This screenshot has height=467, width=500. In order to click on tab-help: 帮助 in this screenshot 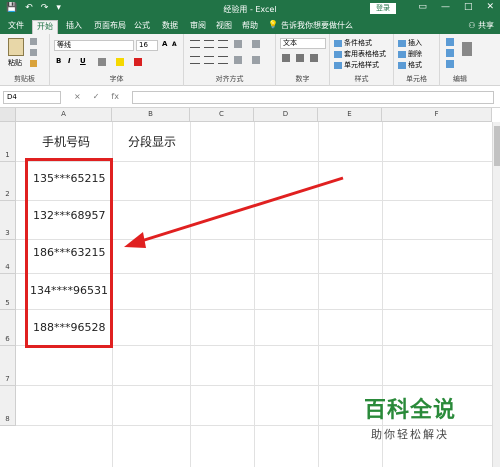, I will do `click(250, 27)`.